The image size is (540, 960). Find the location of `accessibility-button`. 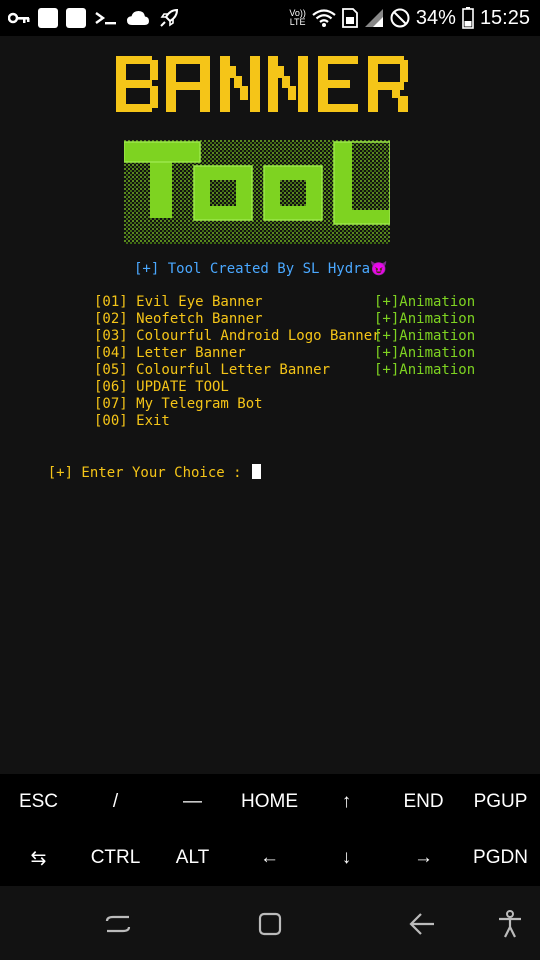

accessibility-button is located at coordinates (510, 924).